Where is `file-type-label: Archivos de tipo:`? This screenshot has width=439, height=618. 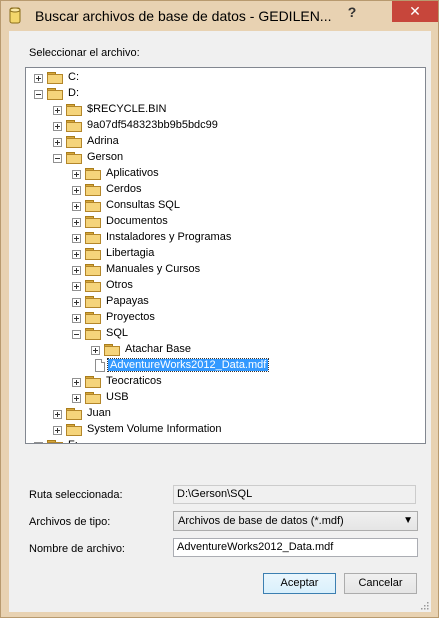
file-type-label: Archivos de tipo: is located at coordinates (70, 522).